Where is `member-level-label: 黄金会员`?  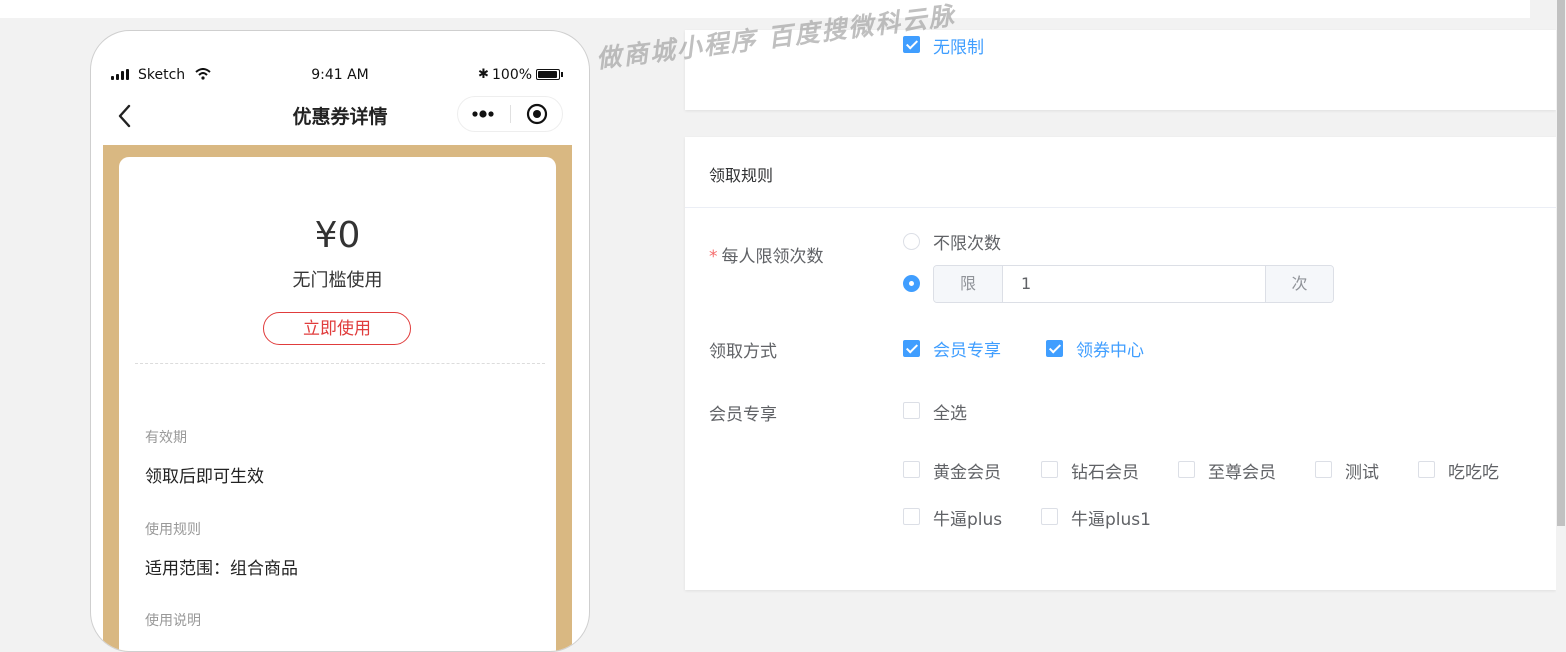 member-level-label: 黄金会员 is located at coordinates (967, 470).